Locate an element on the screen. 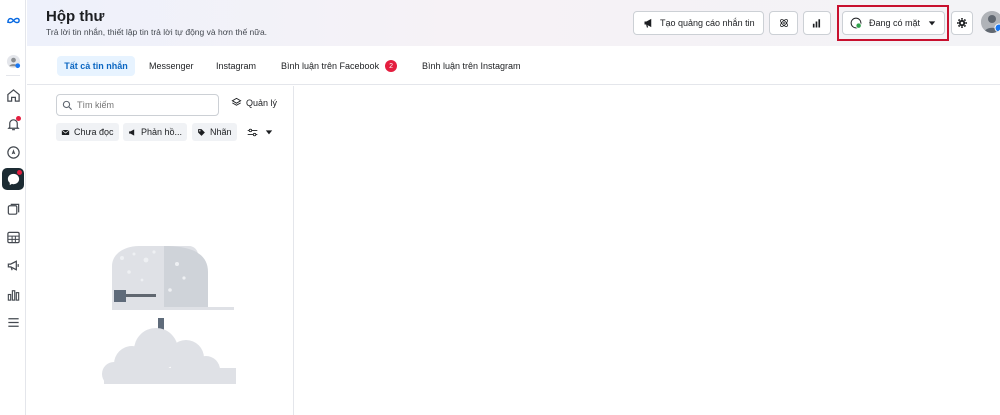 This screenshot has height=415, width=1000. tab-facebook-comments: Bình luận trên Facebook 2 is located at coordinates (339, 66).